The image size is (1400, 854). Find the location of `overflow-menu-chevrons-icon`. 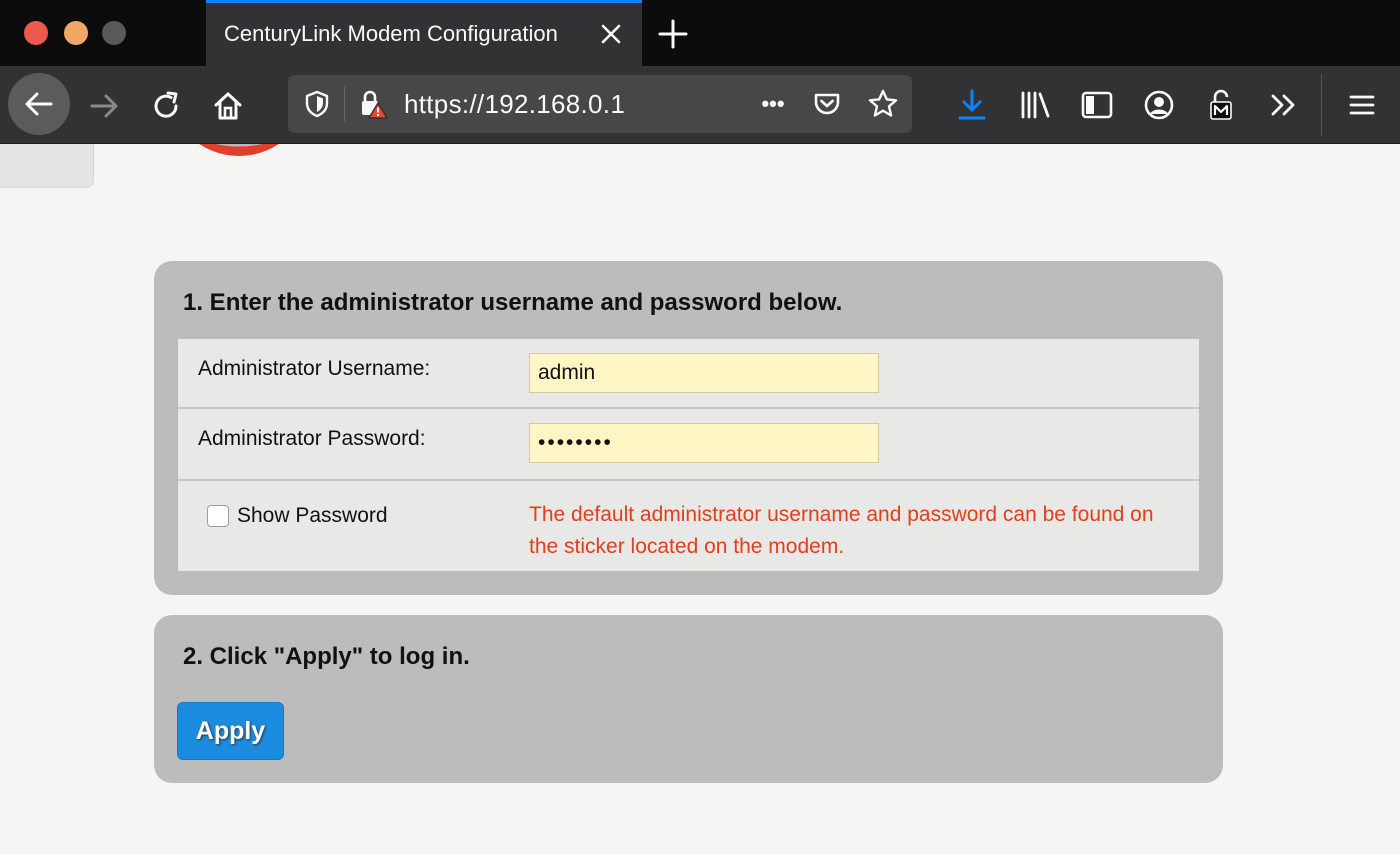

overflow-menu-chevrons-icon is located at coordinates (1284, 105).